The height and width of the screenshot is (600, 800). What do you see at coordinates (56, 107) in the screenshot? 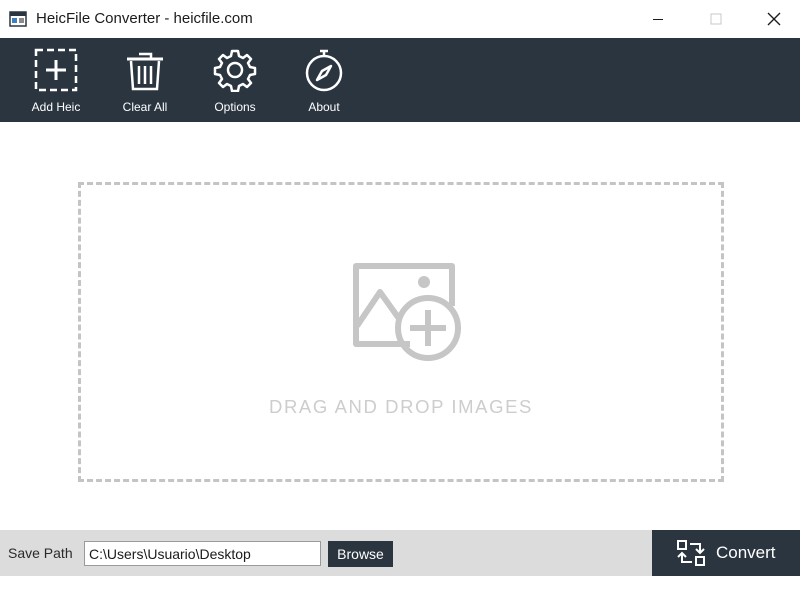
I see `add-heic-label: Add Heic` at bounding box center [56, 107].